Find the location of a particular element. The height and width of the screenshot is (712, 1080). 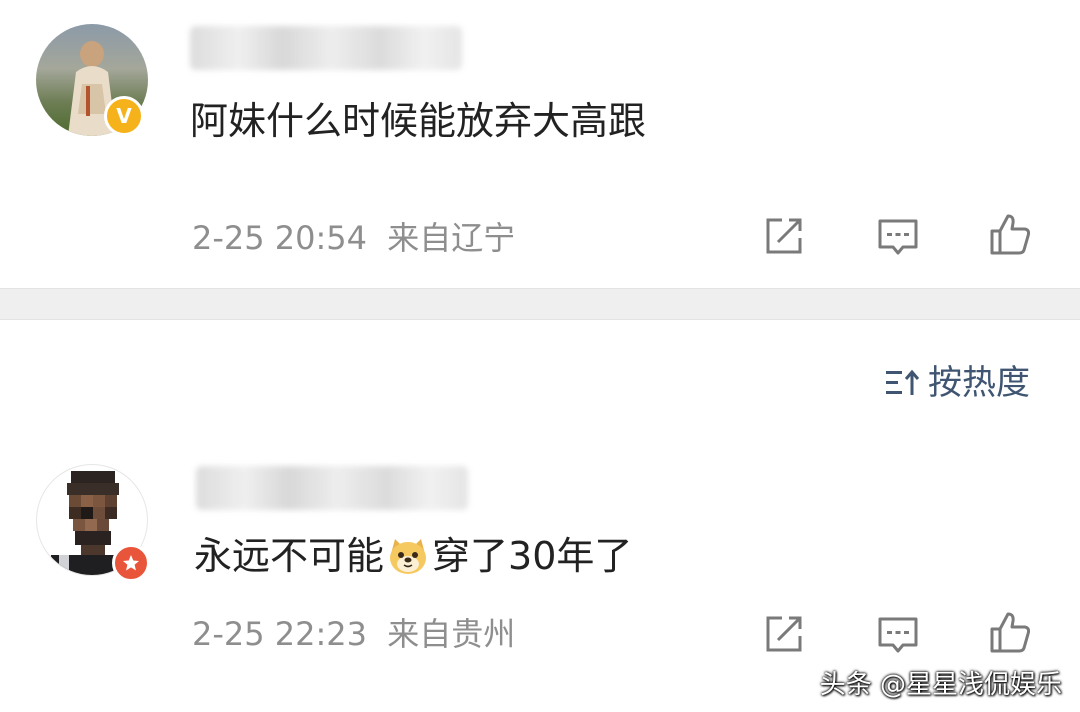

sort-icon is located at coordinates (903, 382).